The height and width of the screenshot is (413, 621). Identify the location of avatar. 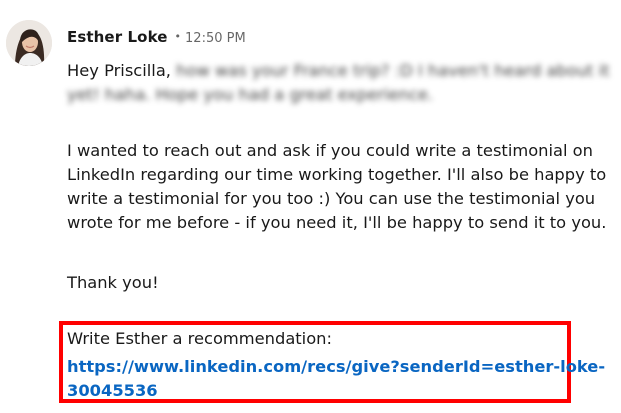
(29, 43).